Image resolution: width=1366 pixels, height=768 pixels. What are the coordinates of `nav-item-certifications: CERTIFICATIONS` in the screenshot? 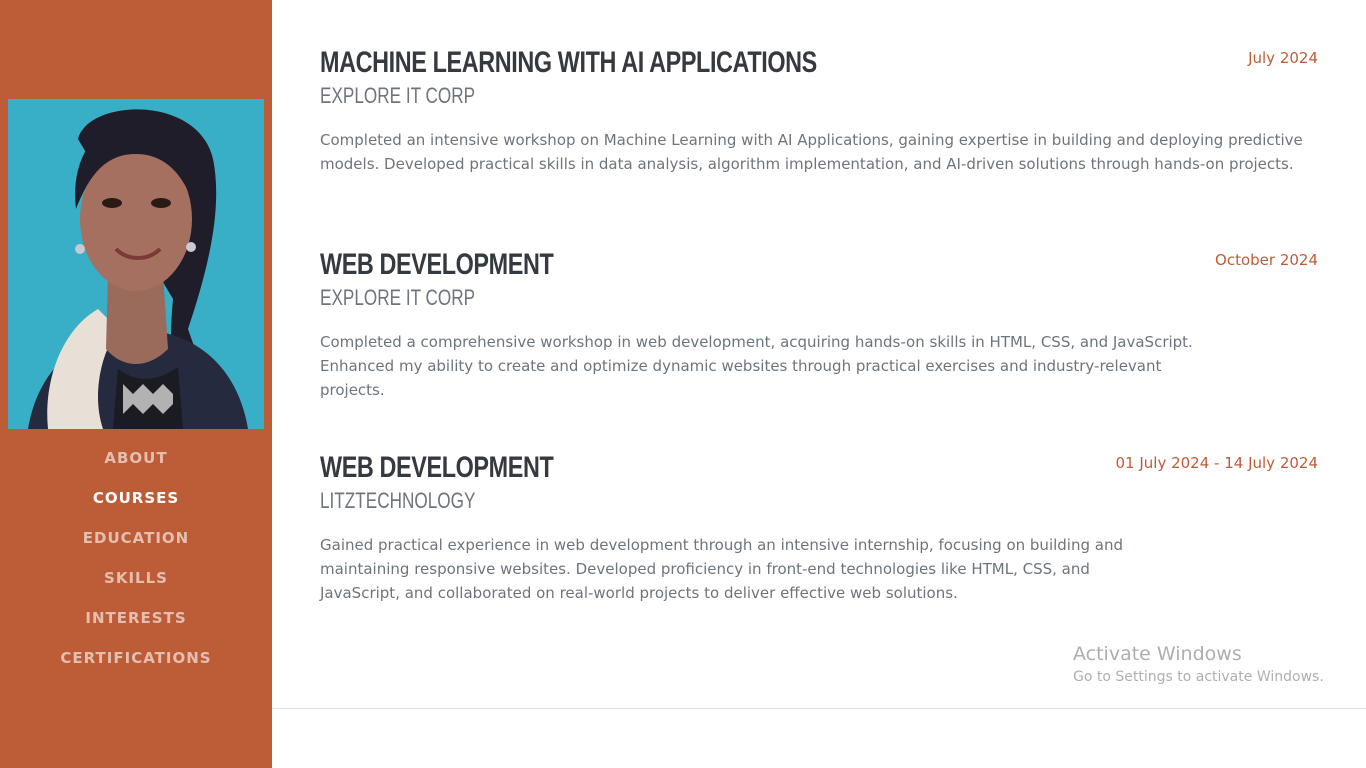 It's located at (136, 666).